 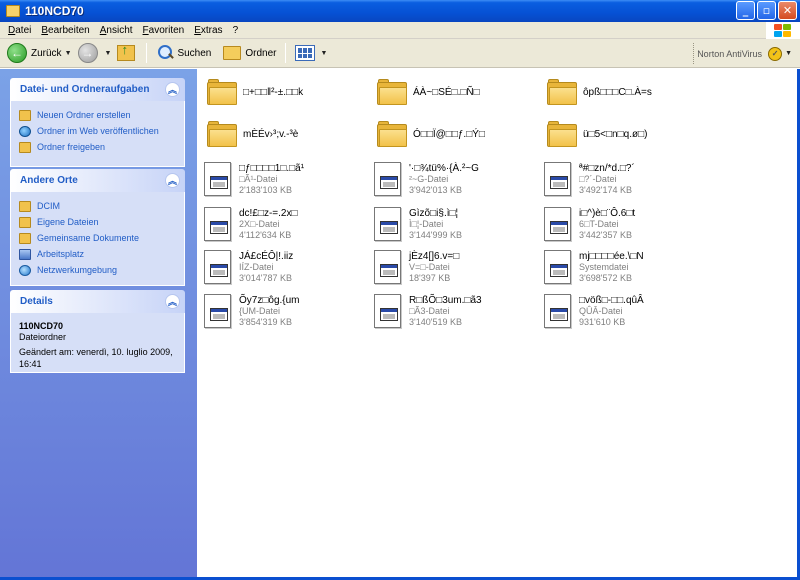 What do you see at coordinates (457, 267) in the screenshot?
I see `file-item: jÈz4[]6.v=□ V=□-Datei 18'397 KB` at bounding box center [457, 267].